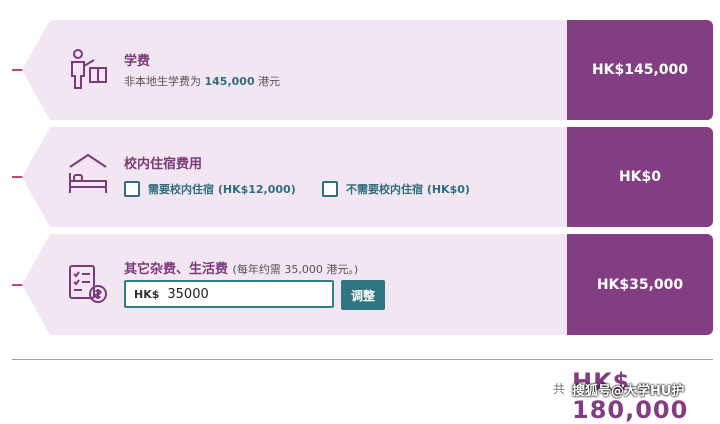  What do you see at coordinates (640, 70) in the screenshot?
I see `tuition-amount: HK$145,000` at bounding box center [640, 70].